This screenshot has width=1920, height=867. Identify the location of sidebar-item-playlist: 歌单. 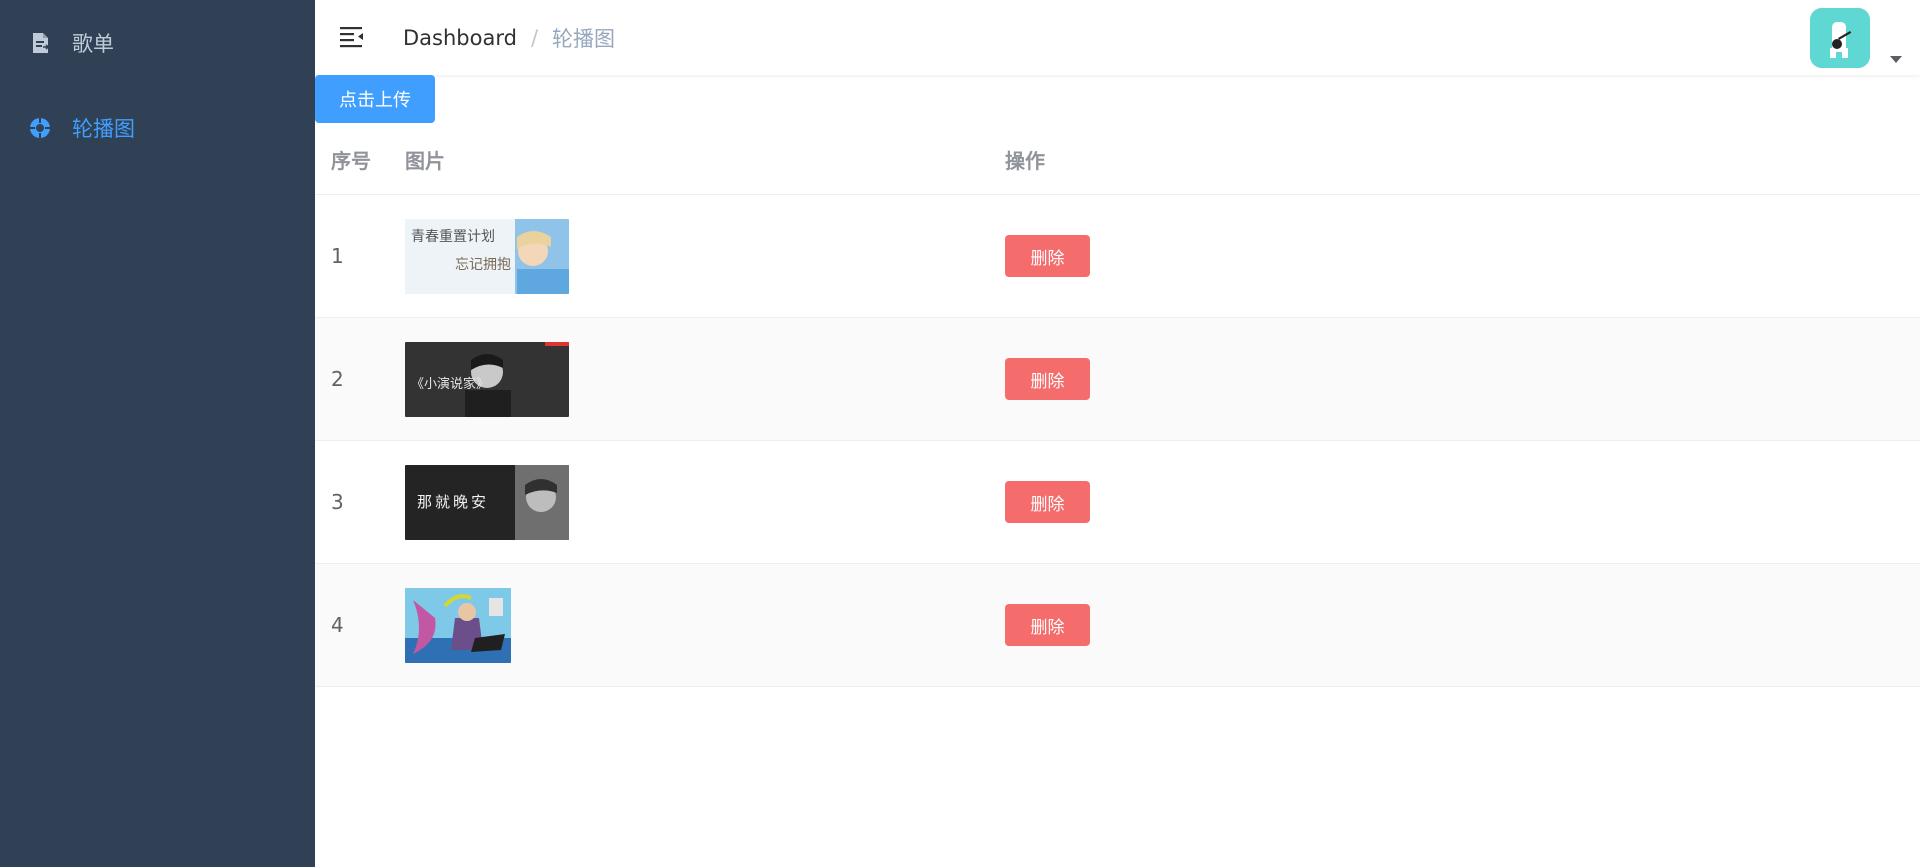
(157, 42).